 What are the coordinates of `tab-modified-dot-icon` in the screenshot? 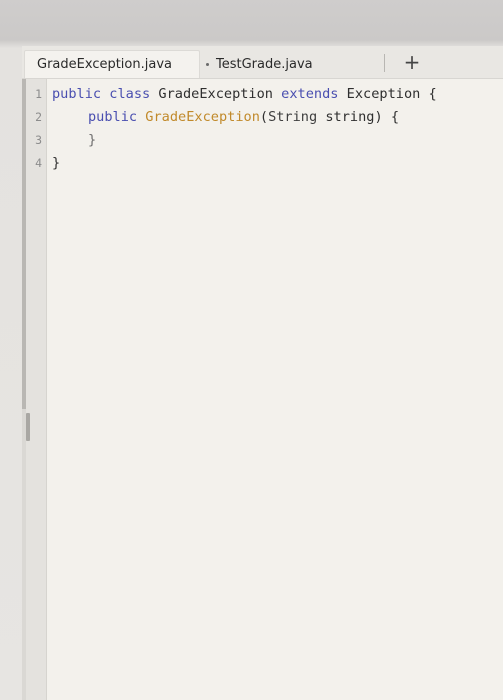 It's located at (207, 64).